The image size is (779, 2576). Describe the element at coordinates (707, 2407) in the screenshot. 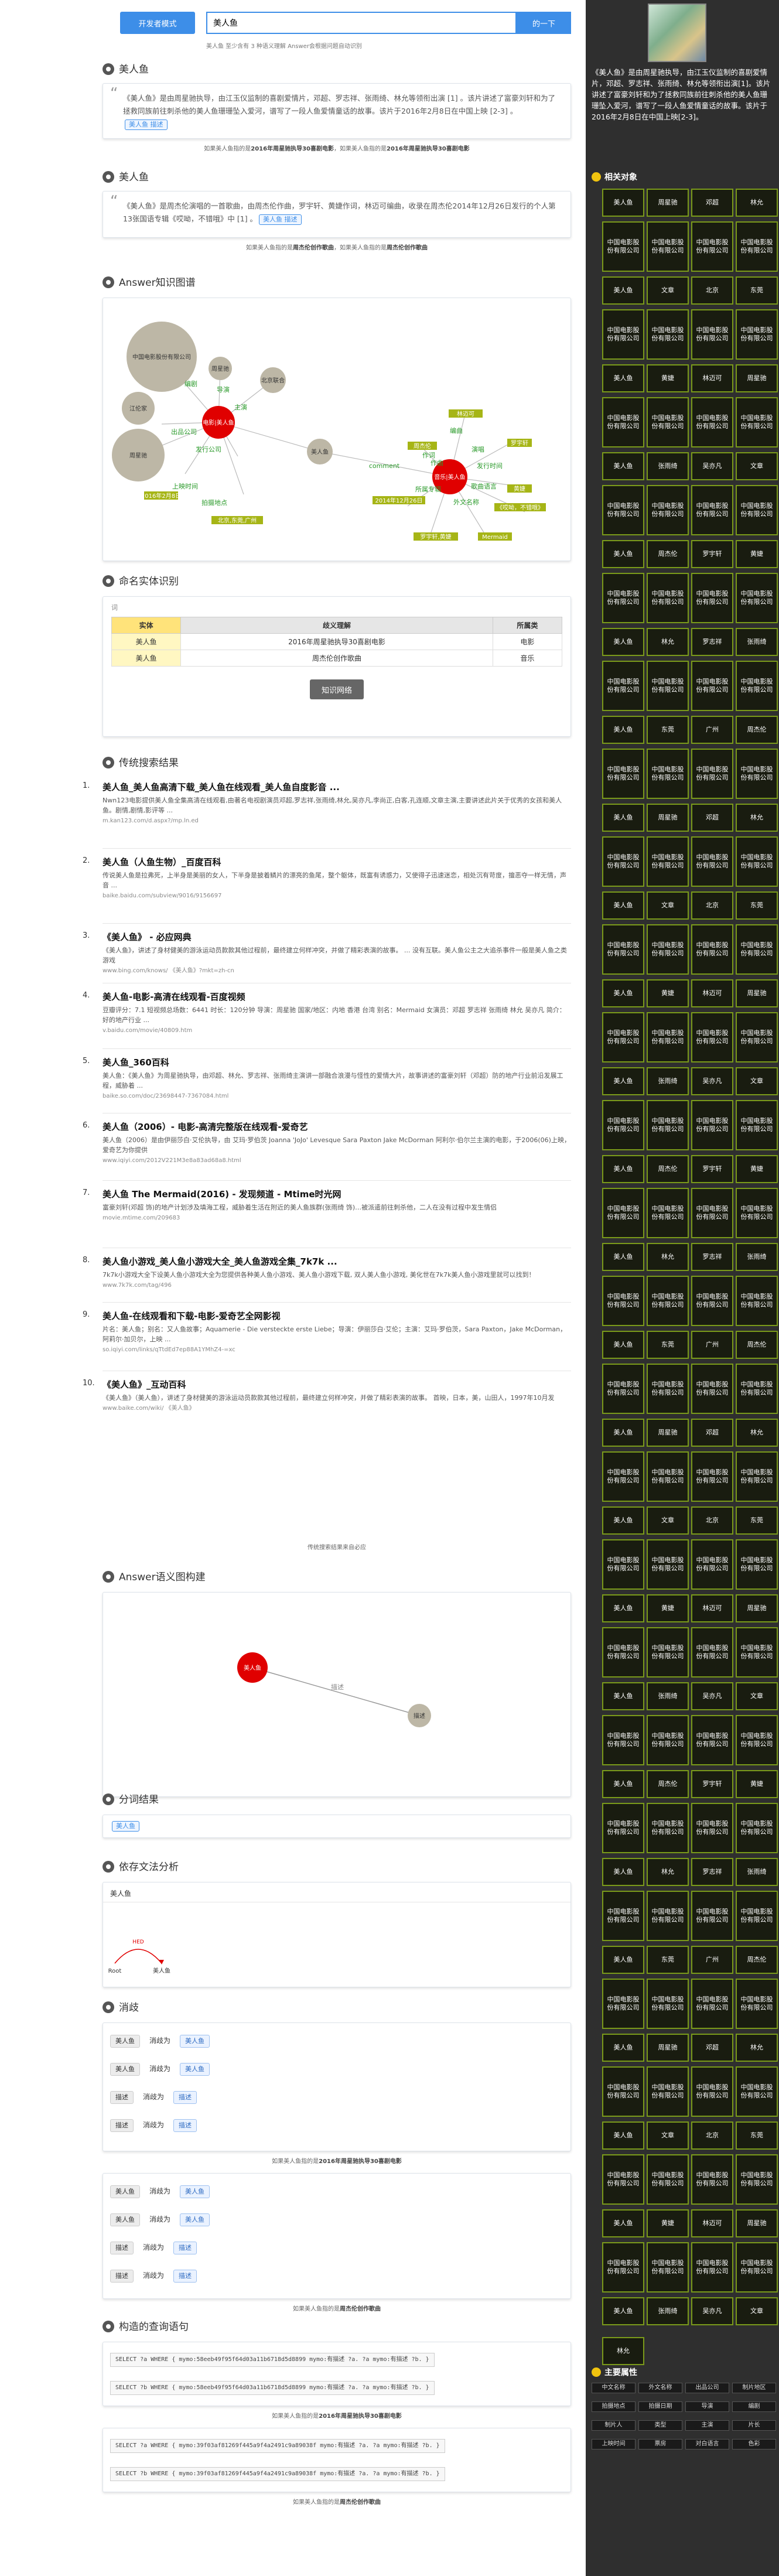

I see `attribute-chip: 导演` at that location.